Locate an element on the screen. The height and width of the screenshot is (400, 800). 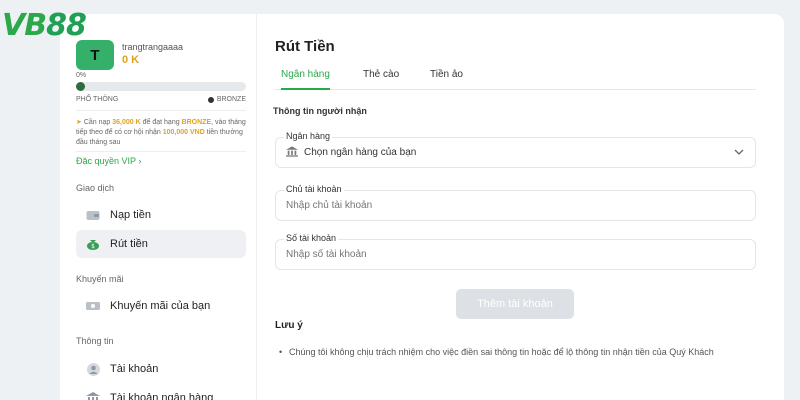
current-rank: PHỔ THÔNG is located at coordinates (97, 99).